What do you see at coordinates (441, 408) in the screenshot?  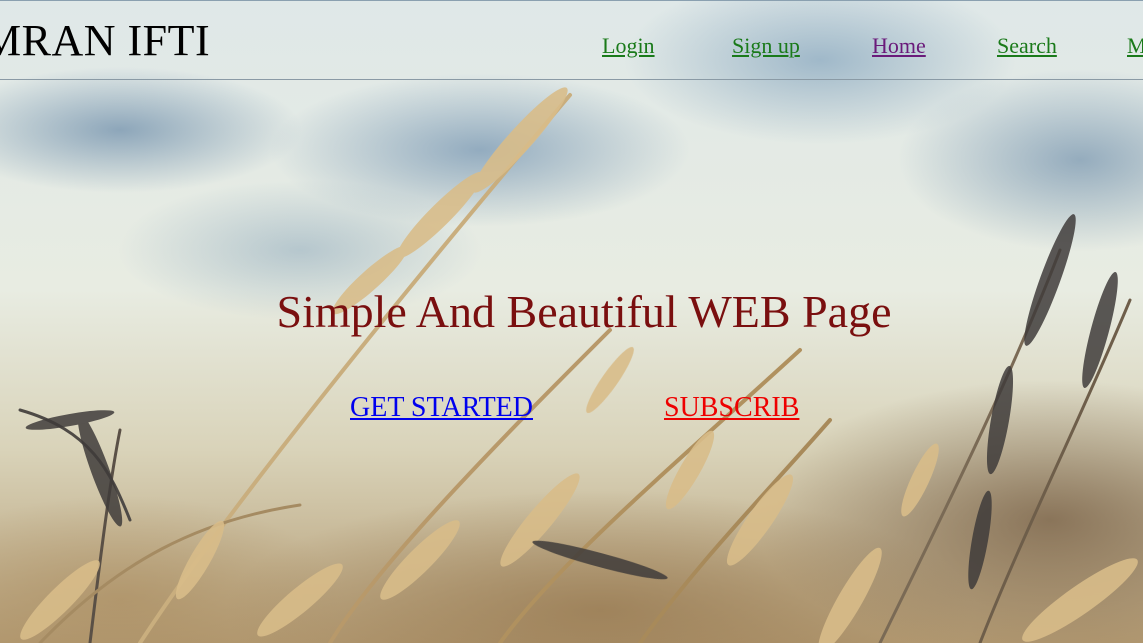 I see `get-started-link: GET STARTED` at bounding box center [441, 408].